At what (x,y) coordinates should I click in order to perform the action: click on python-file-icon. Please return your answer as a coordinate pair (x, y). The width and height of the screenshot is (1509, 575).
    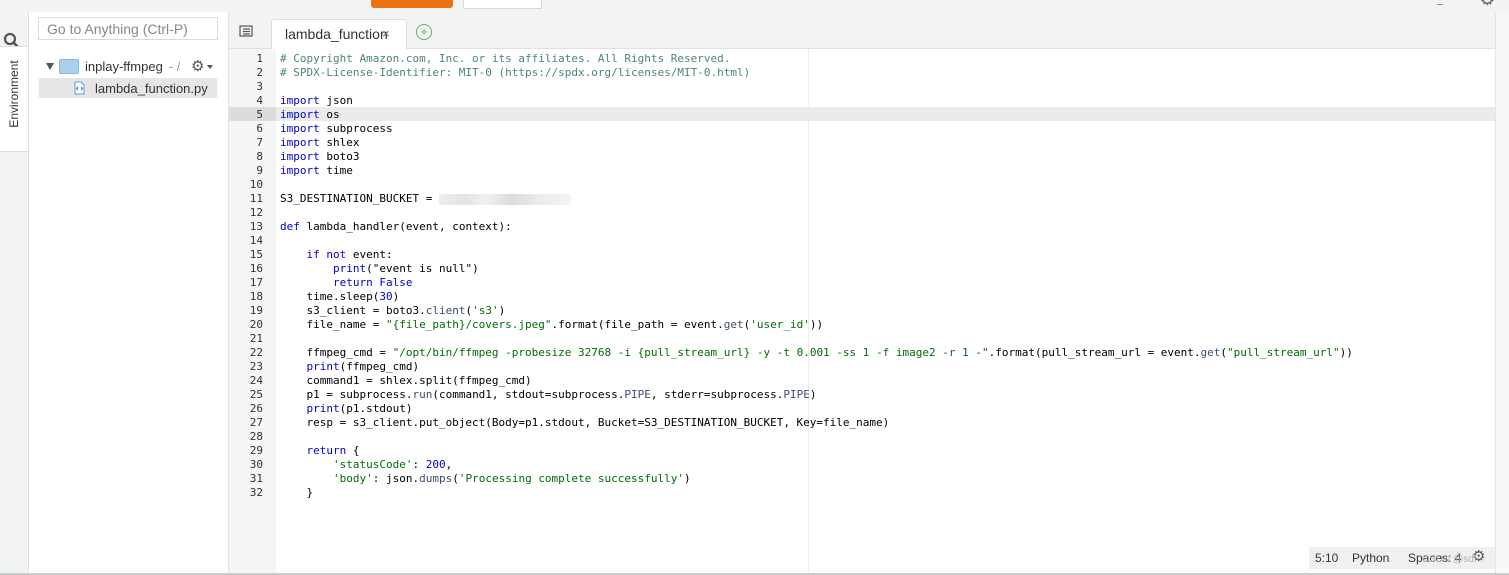
    Looking at the image, I should click on (79, 88).